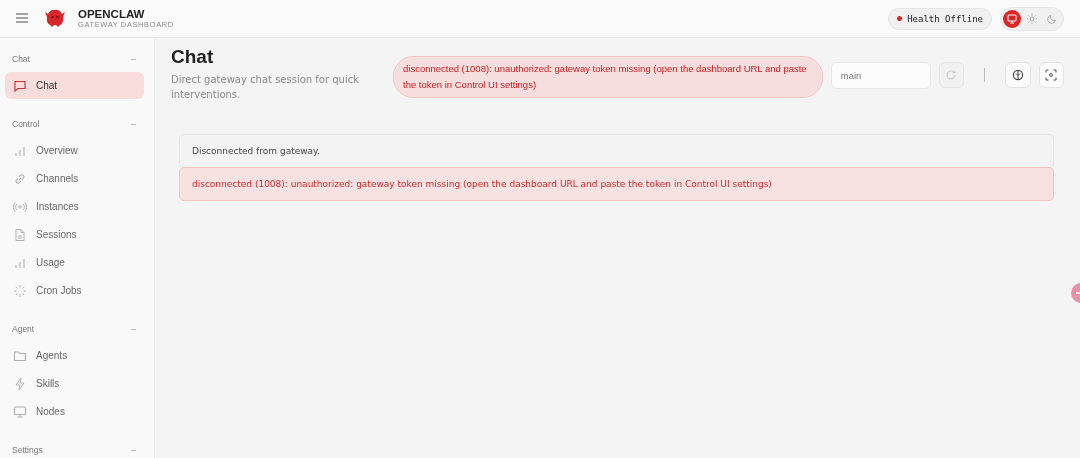 The height and width of the screenshot is (458, 1080). I want to click on section-header: Chat, so click(74, 60).